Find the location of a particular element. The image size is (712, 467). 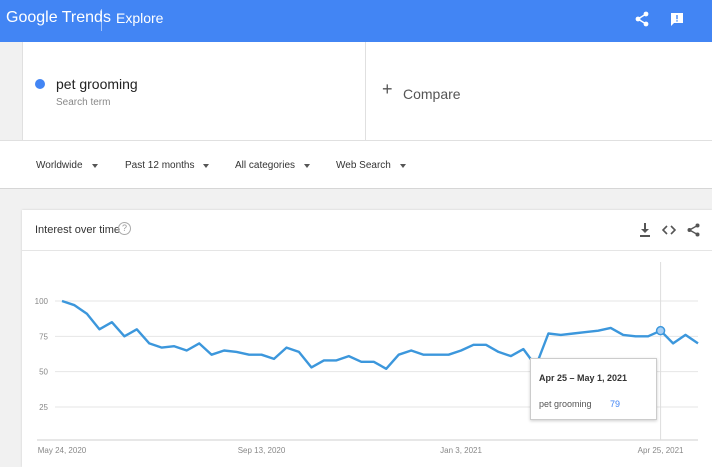

y-tick-label: 75 is located at coordinates (43, 336).